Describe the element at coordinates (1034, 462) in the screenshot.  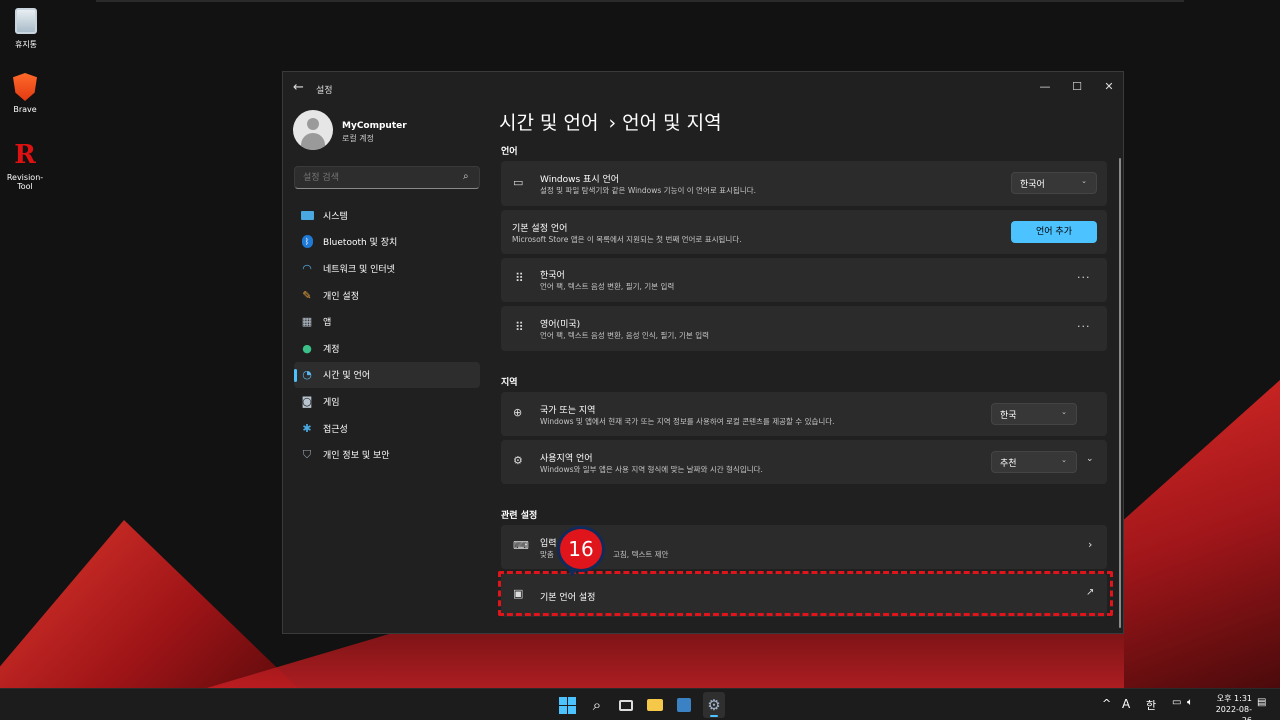
I see `regional-format-dropdown: 추천 ⌄` at that location.